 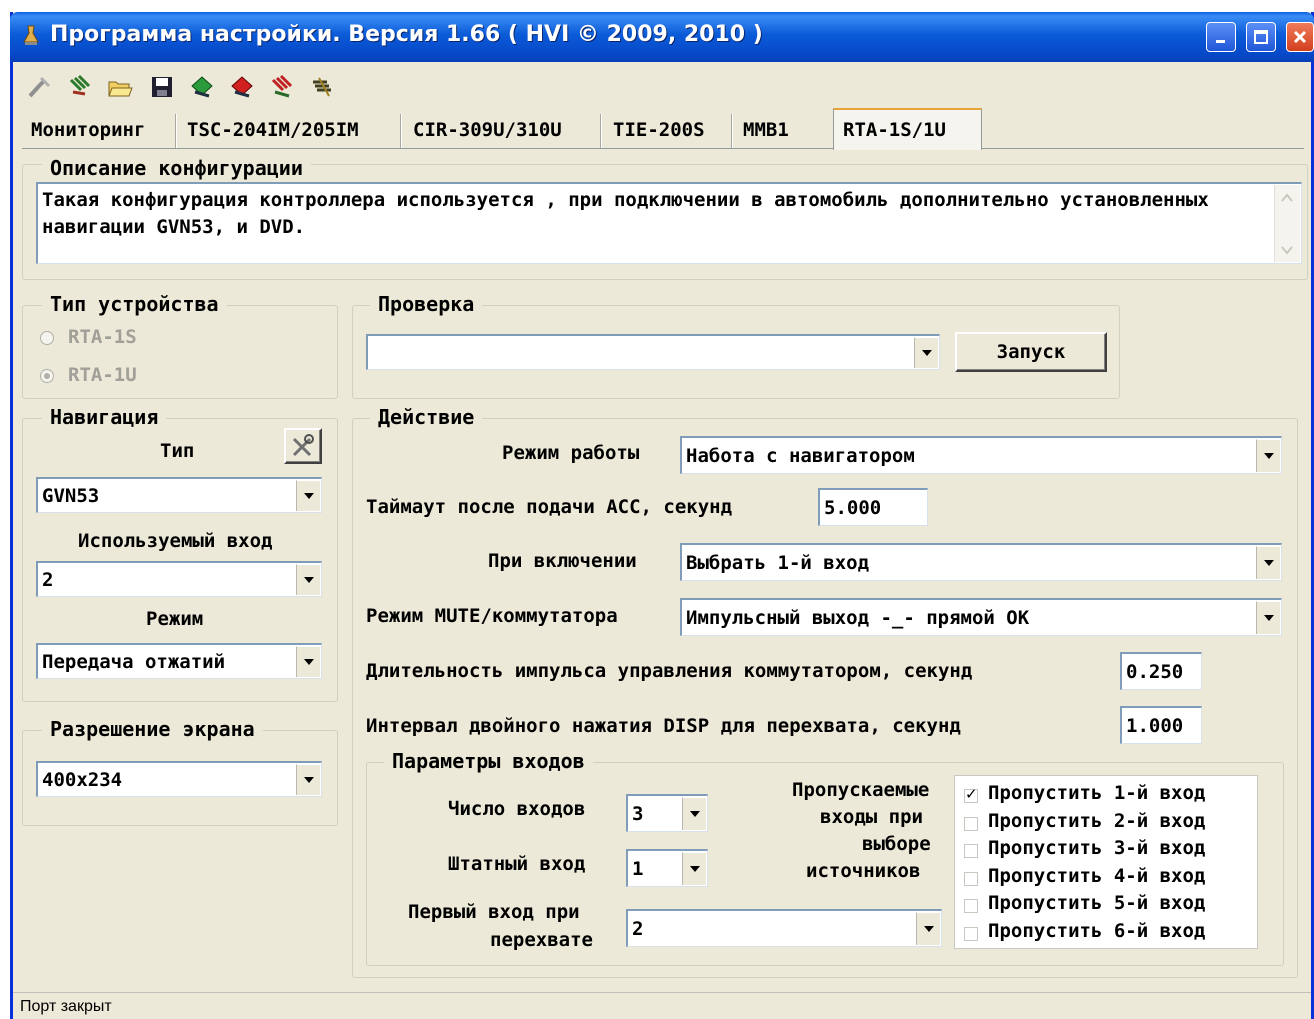 I want to click on close-icon, so click(x=1300, y=37).